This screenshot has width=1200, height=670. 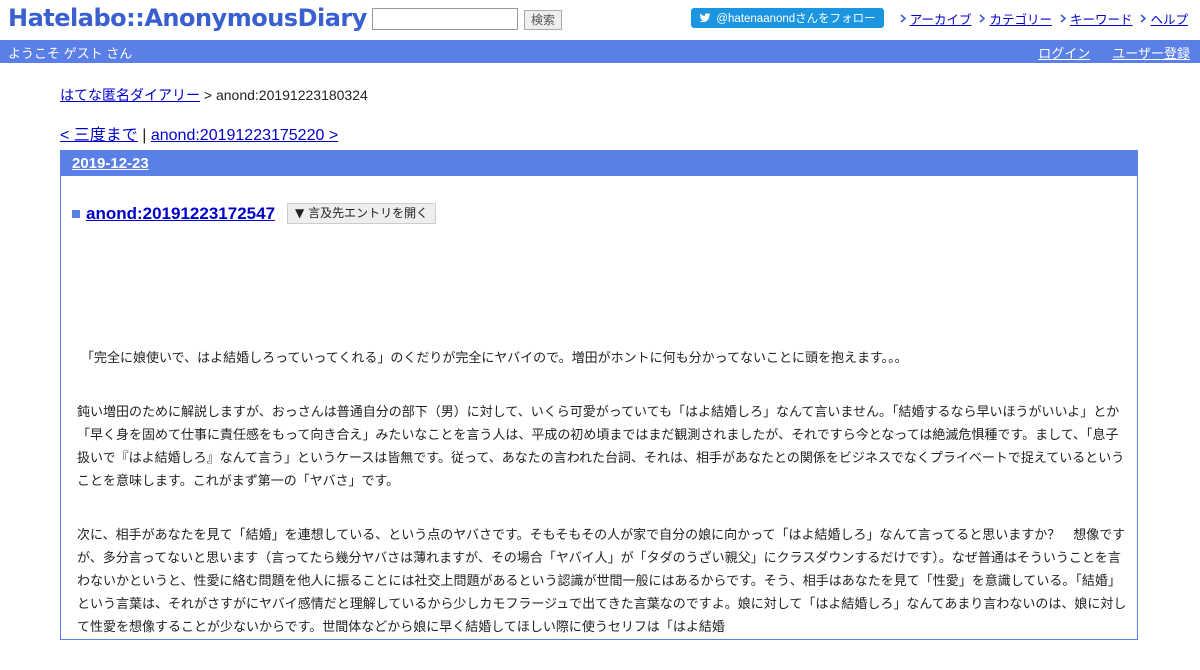 I want to click on breadcrumb-current: anond:20191223180324, so click(x=291, y=95).